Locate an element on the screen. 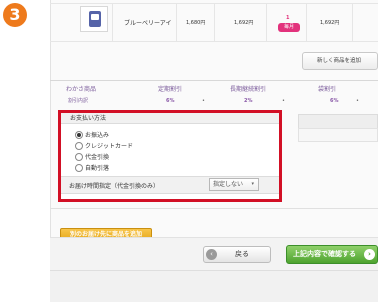 The height and width of the screenshot is (302, 378). discount-bag-value: 6% is located at coordinates (334, 101).